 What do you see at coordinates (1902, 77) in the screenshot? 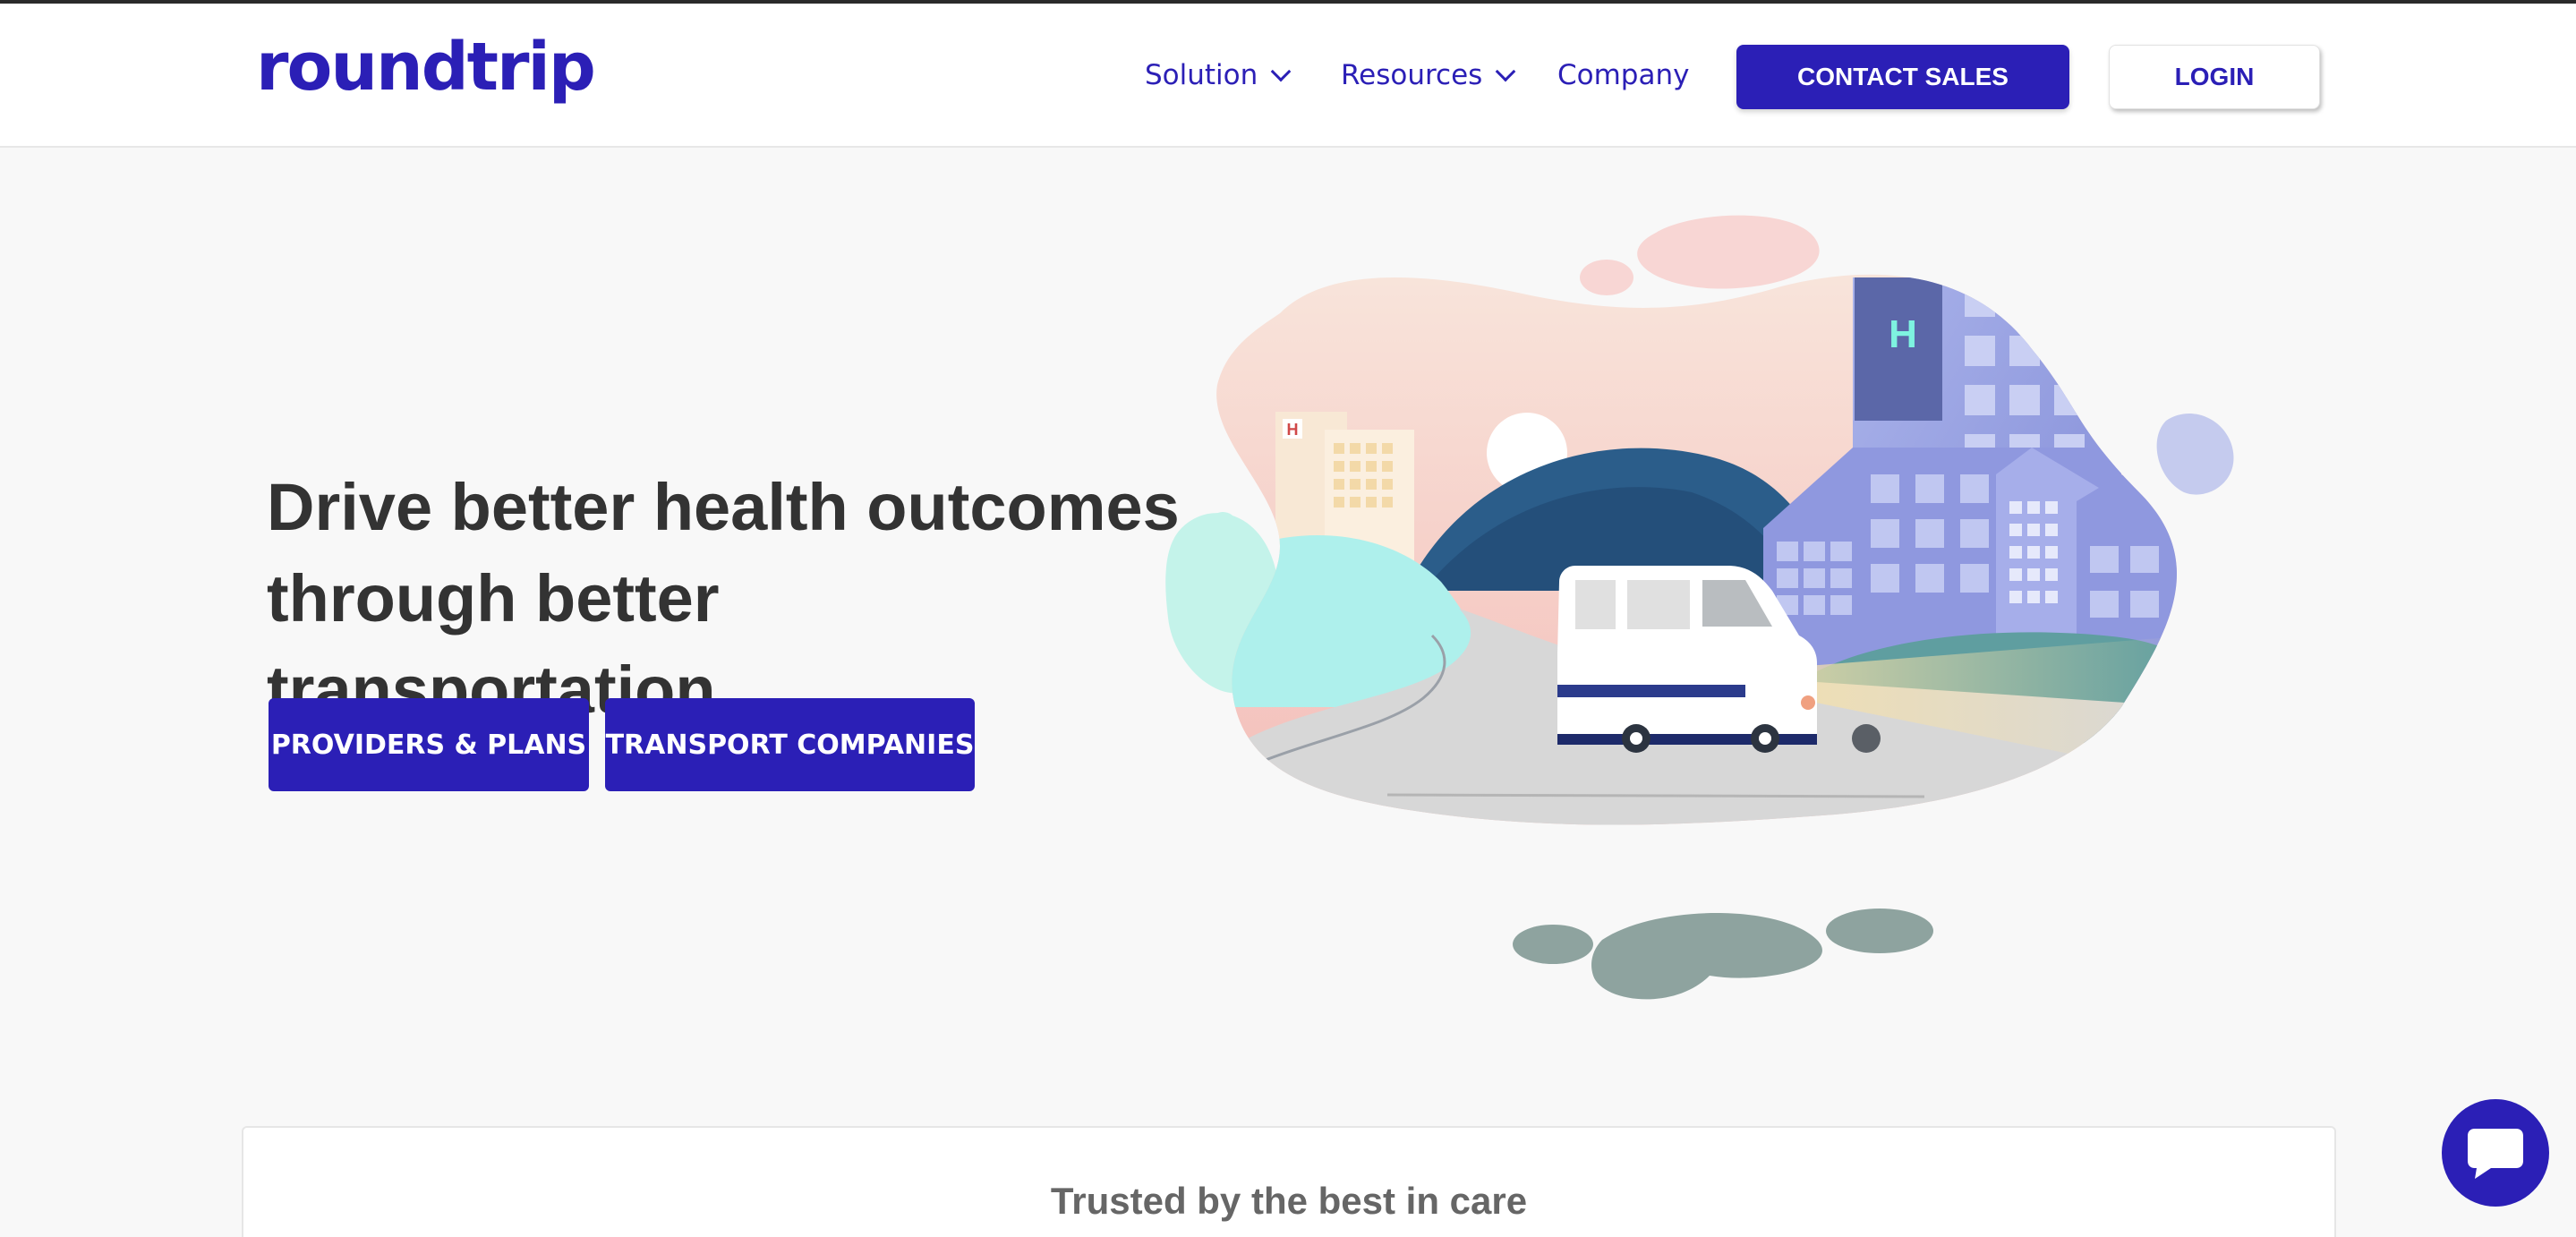
I see `contact-sales-button: CONTACT SALES` at bounding box center [1902, 77].